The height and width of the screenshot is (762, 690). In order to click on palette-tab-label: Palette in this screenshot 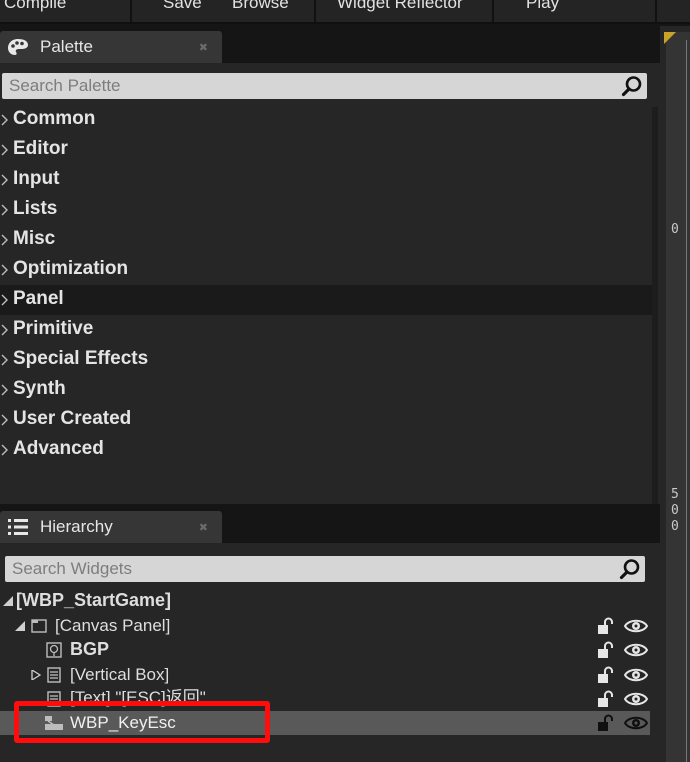, I will do `click(66, 46)`.